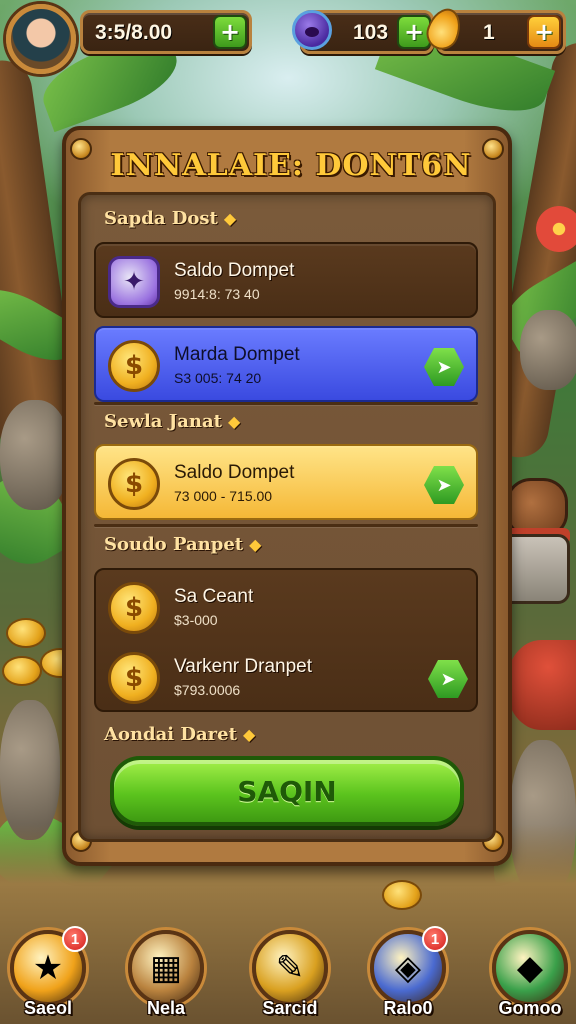  I want to click on map-icon: ▦, so click(166, 968).